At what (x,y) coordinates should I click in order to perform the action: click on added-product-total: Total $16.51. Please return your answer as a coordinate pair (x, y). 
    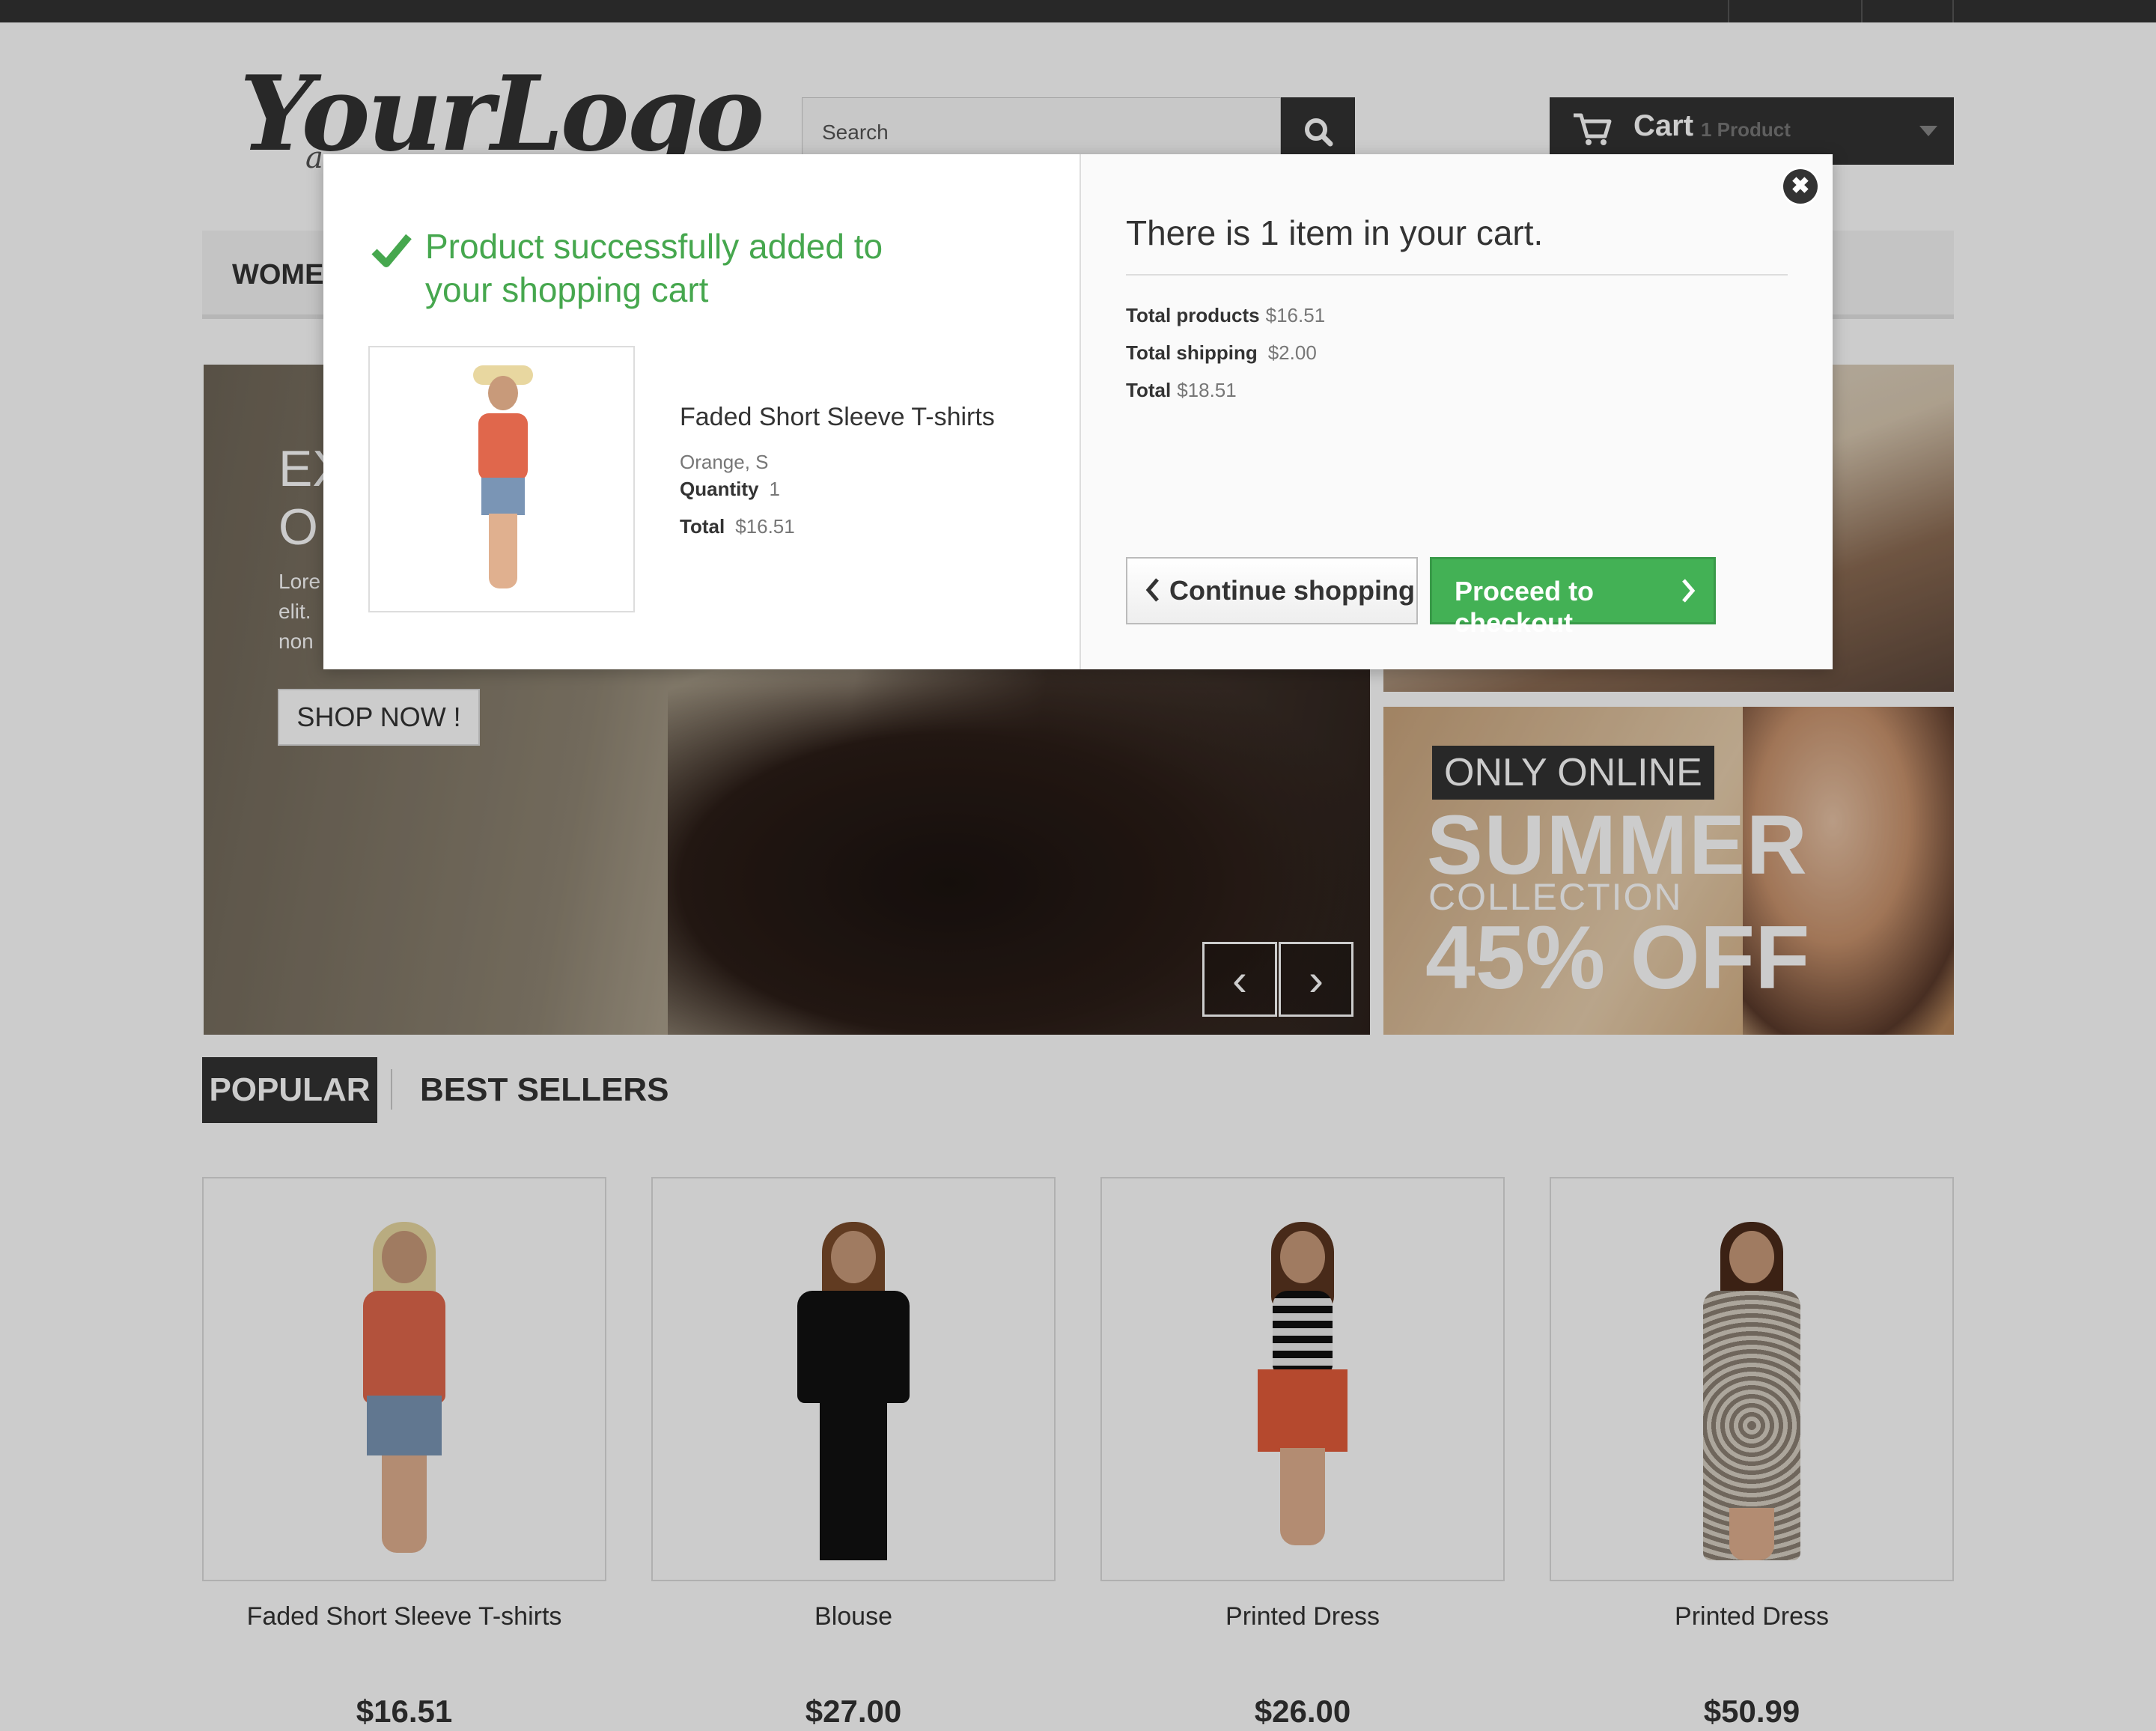
    Looking at the image, I should click on (737, 526).